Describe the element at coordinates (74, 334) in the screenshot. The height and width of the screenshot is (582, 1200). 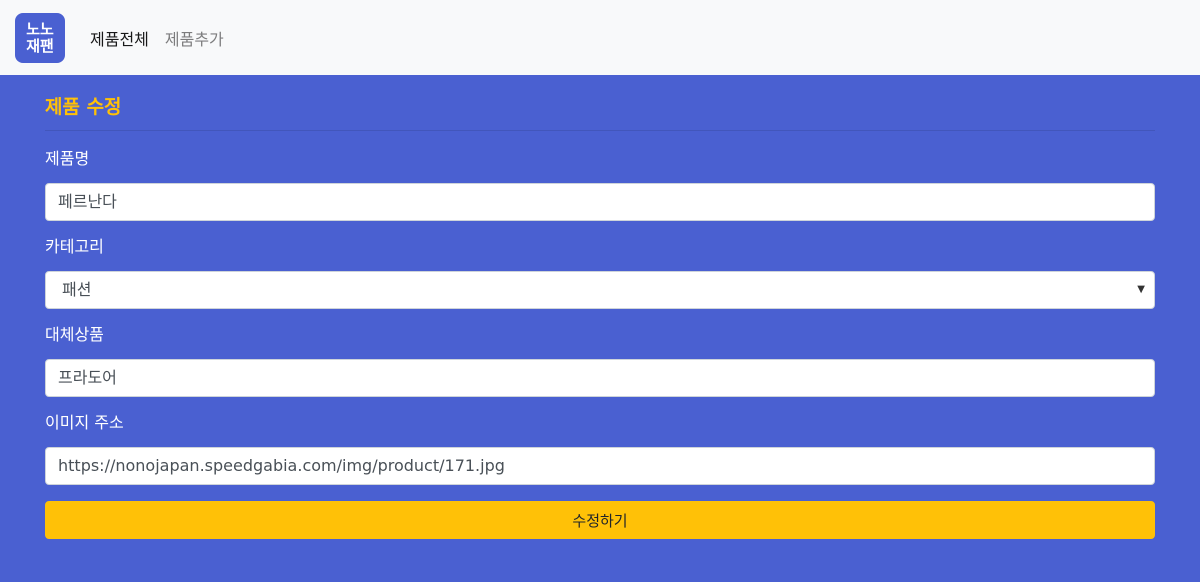
I see `alternative-product-label: 대체상품` at that location.